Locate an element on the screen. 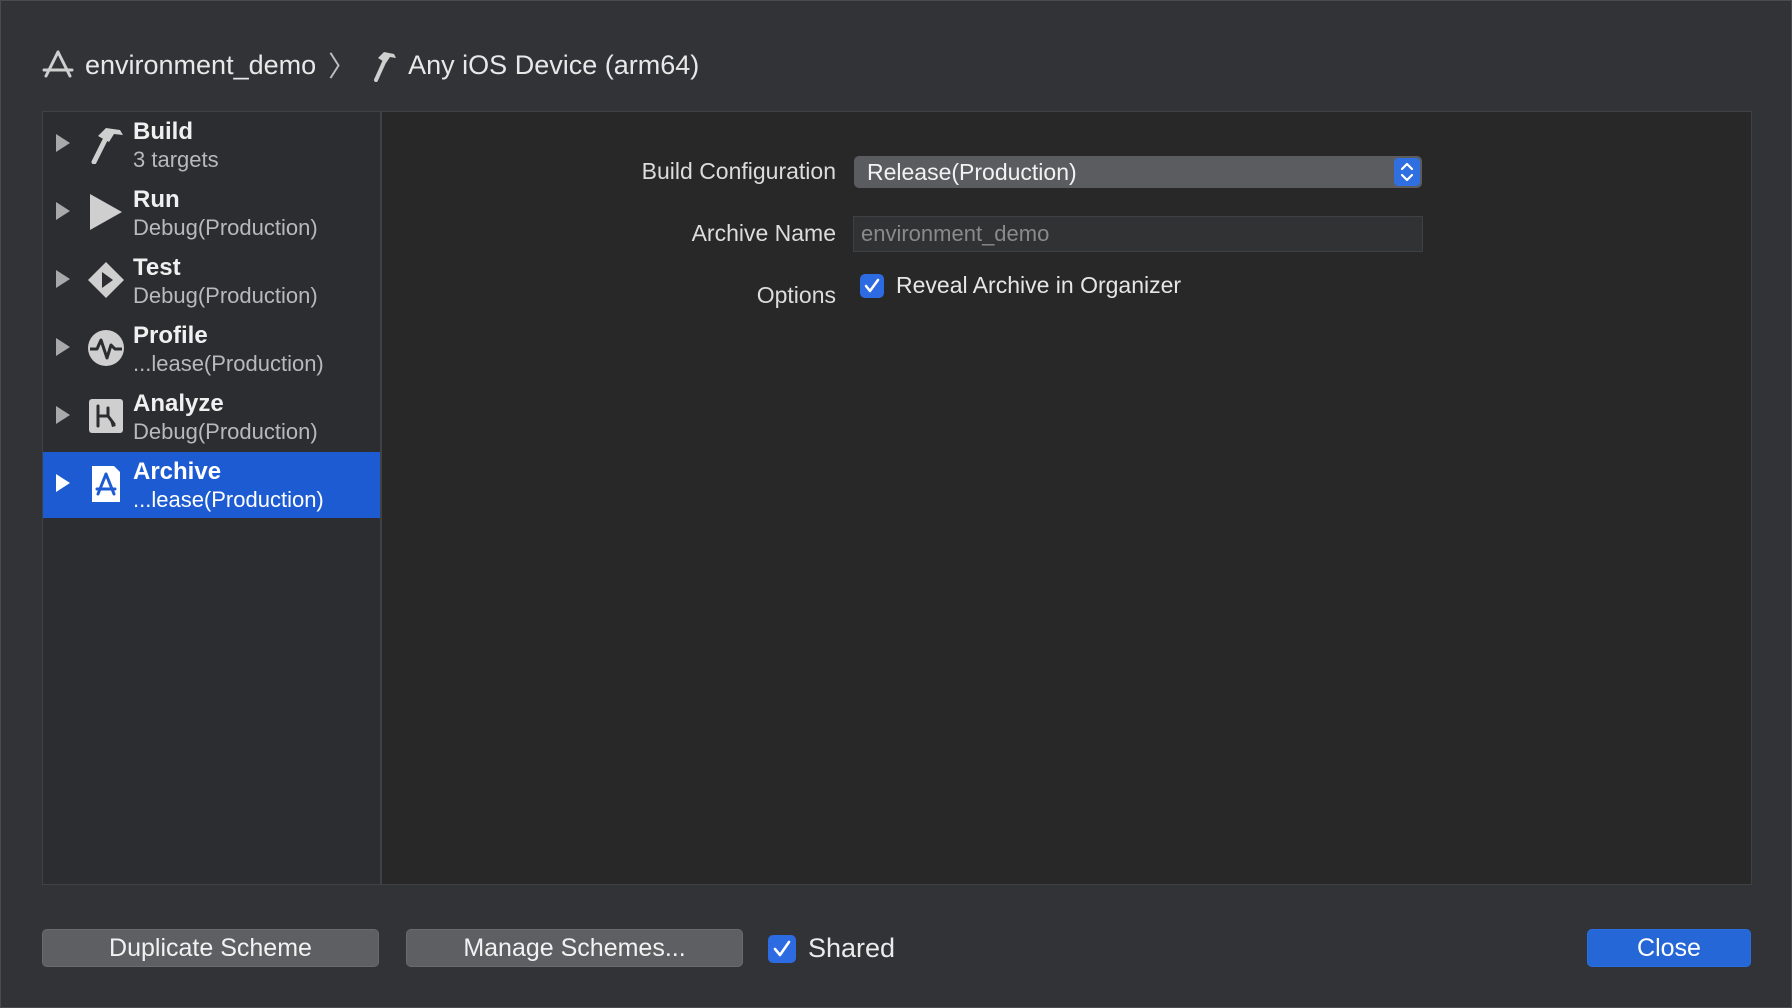 This screenshot has width=1792, height=1008. sidebar-item-build: Build 3 targets is located at coordinates (211, 145).